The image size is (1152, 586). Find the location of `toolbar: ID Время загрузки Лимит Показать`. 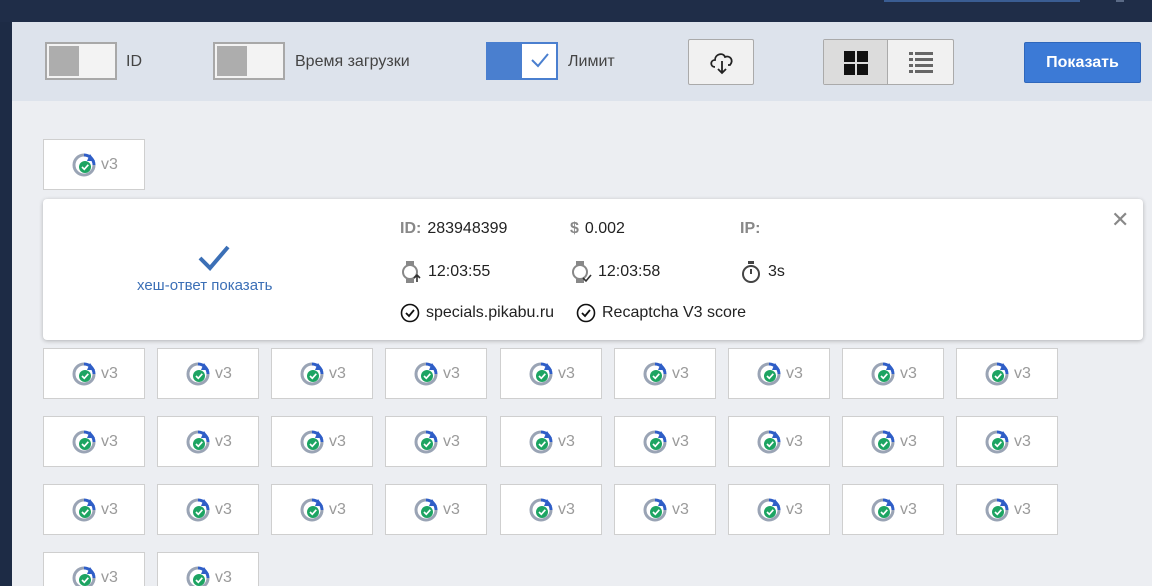

toolbar: ID Время загрузки Лимит Показать is located at coordinates (582, 61).